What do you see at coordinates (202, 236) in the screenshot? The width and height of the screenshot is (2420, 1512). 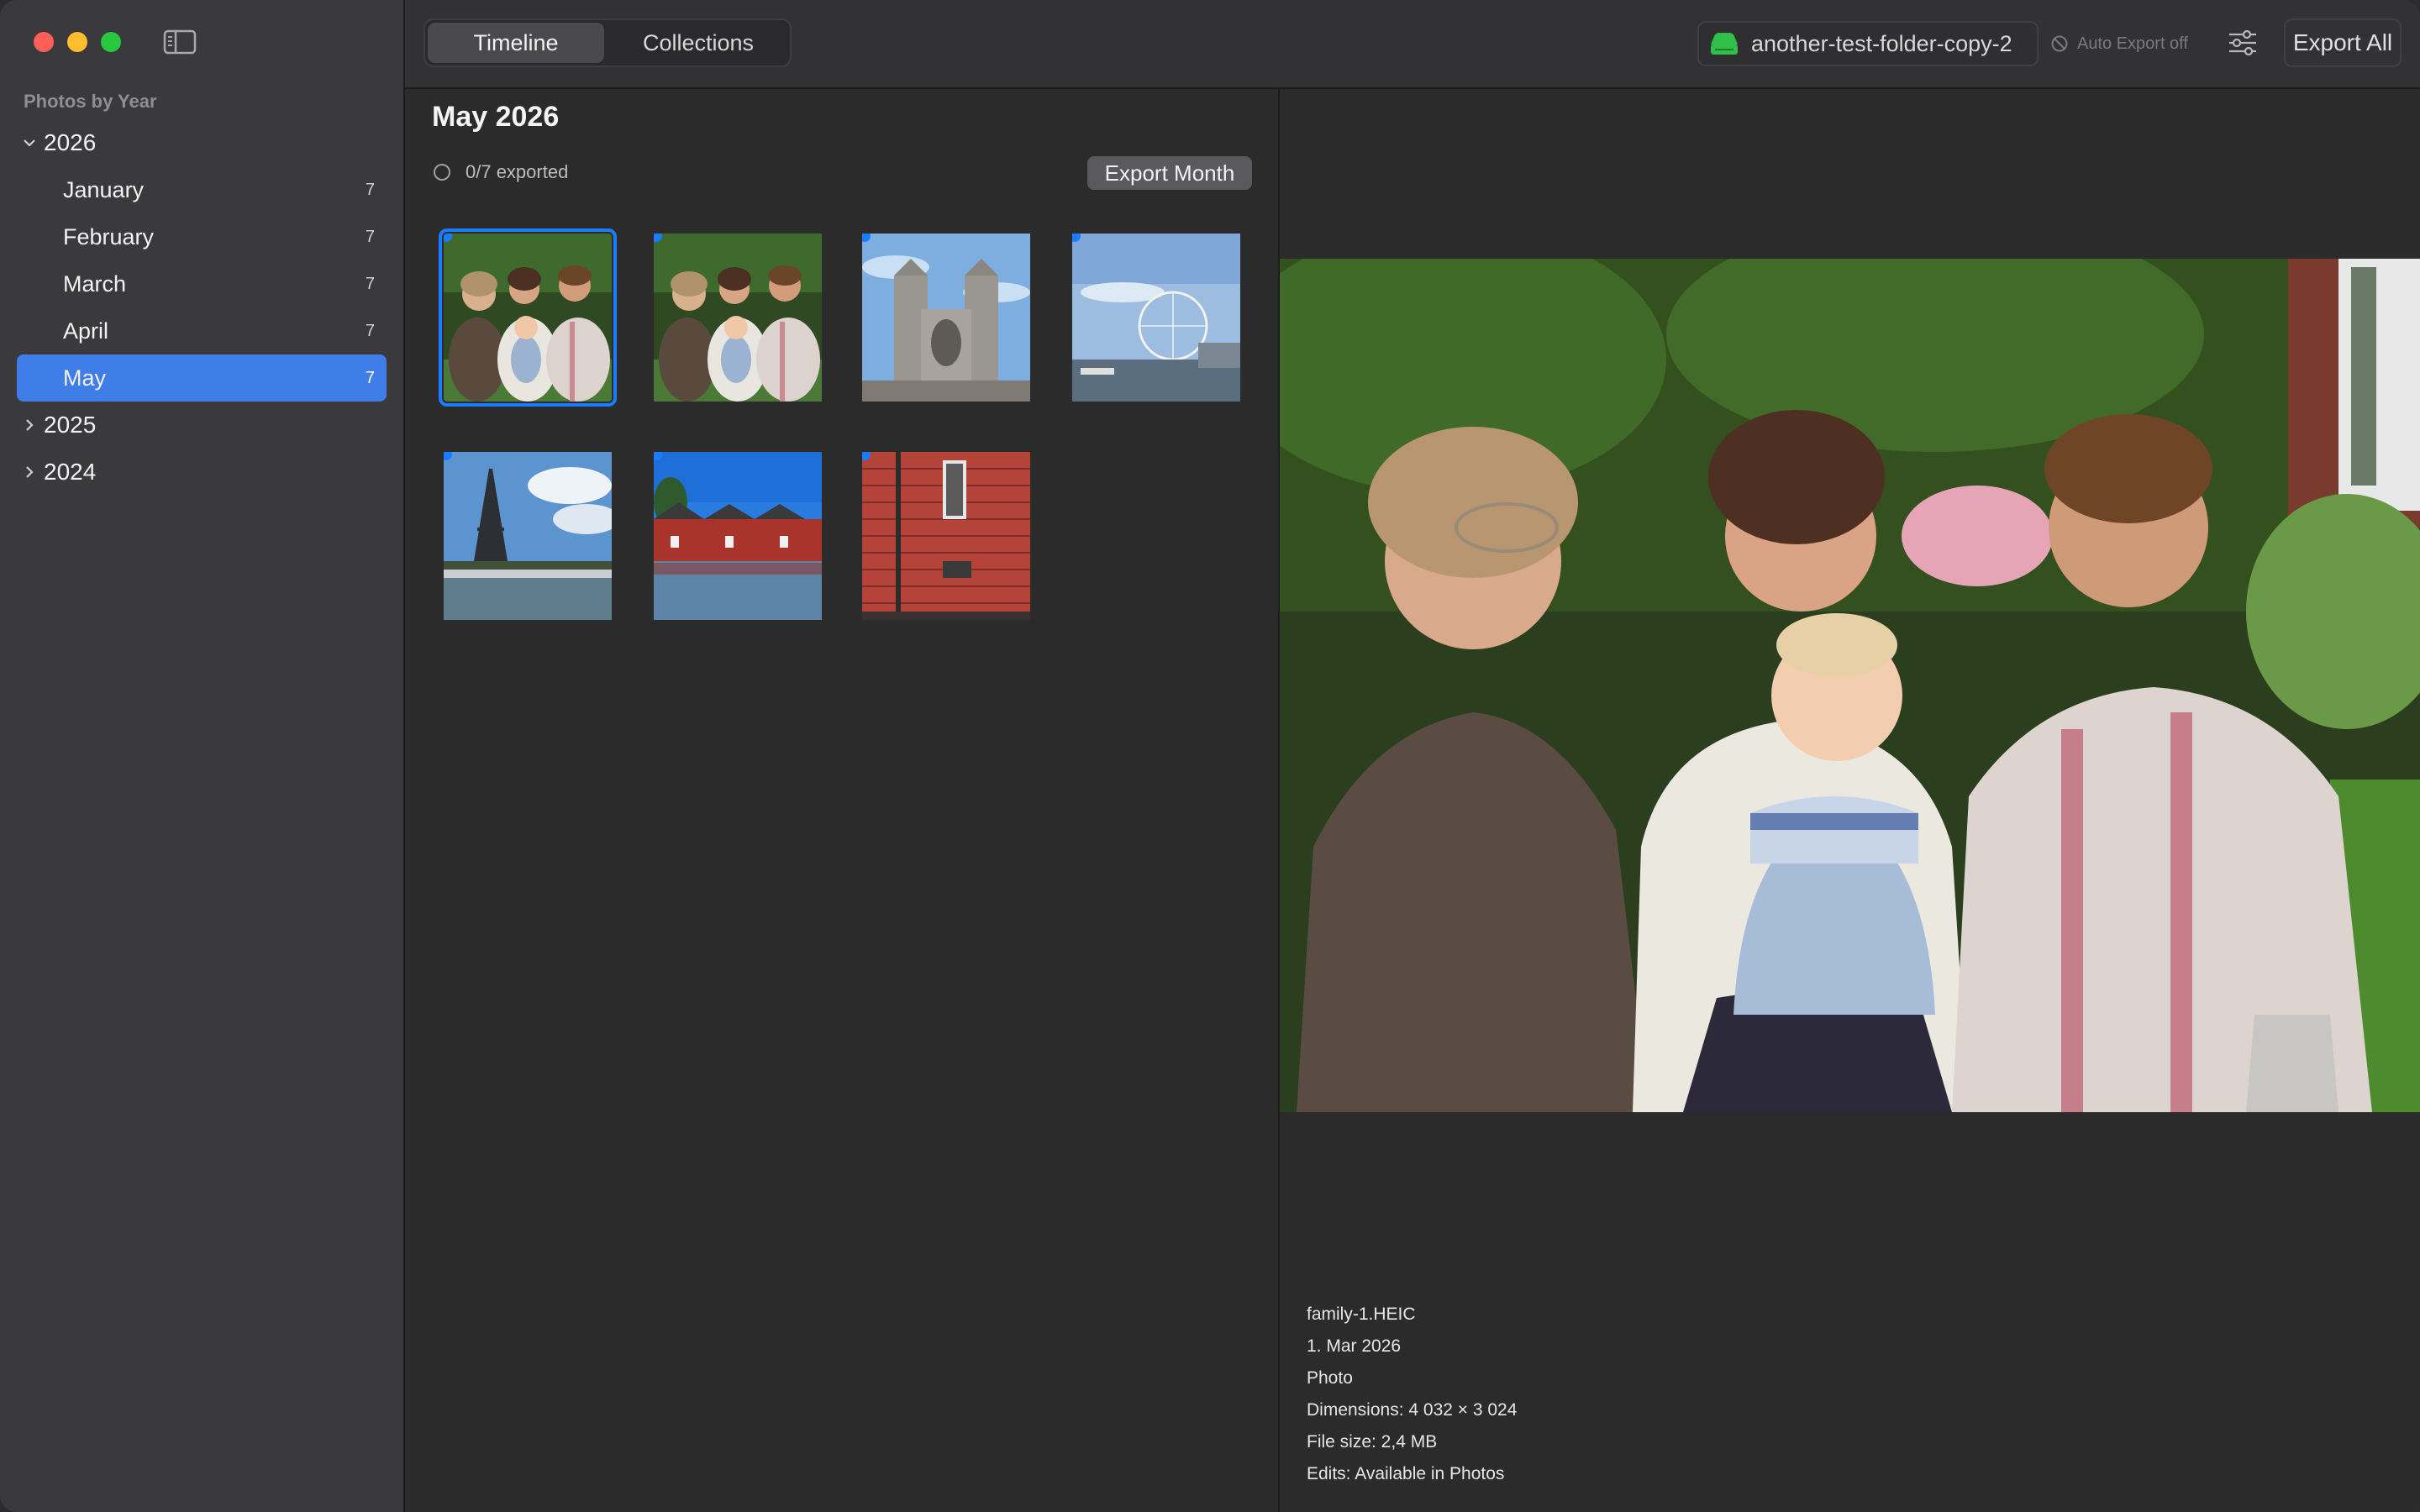 I see `sidebar-month-february: February 7` at bounding box center [202, 236].